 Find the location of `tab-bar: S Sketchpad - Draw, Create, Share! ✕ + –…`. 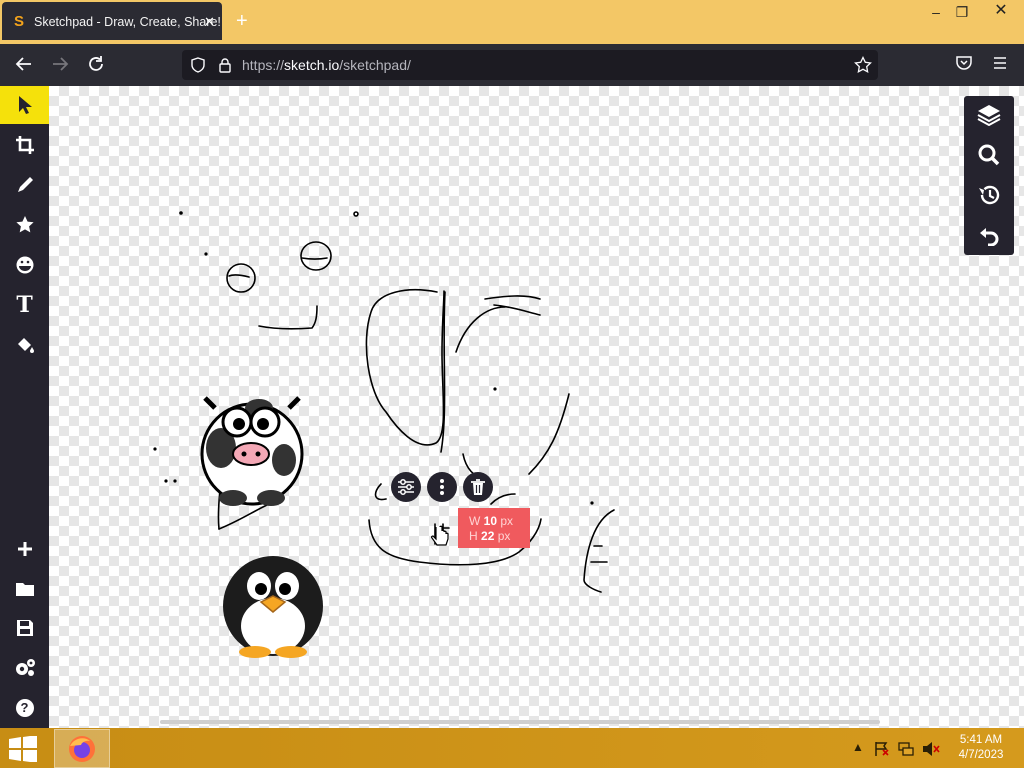

tab-bar: S Sketchpad - Draw, Create, Share! ✕ + –… is located at coordinates (512, 22).